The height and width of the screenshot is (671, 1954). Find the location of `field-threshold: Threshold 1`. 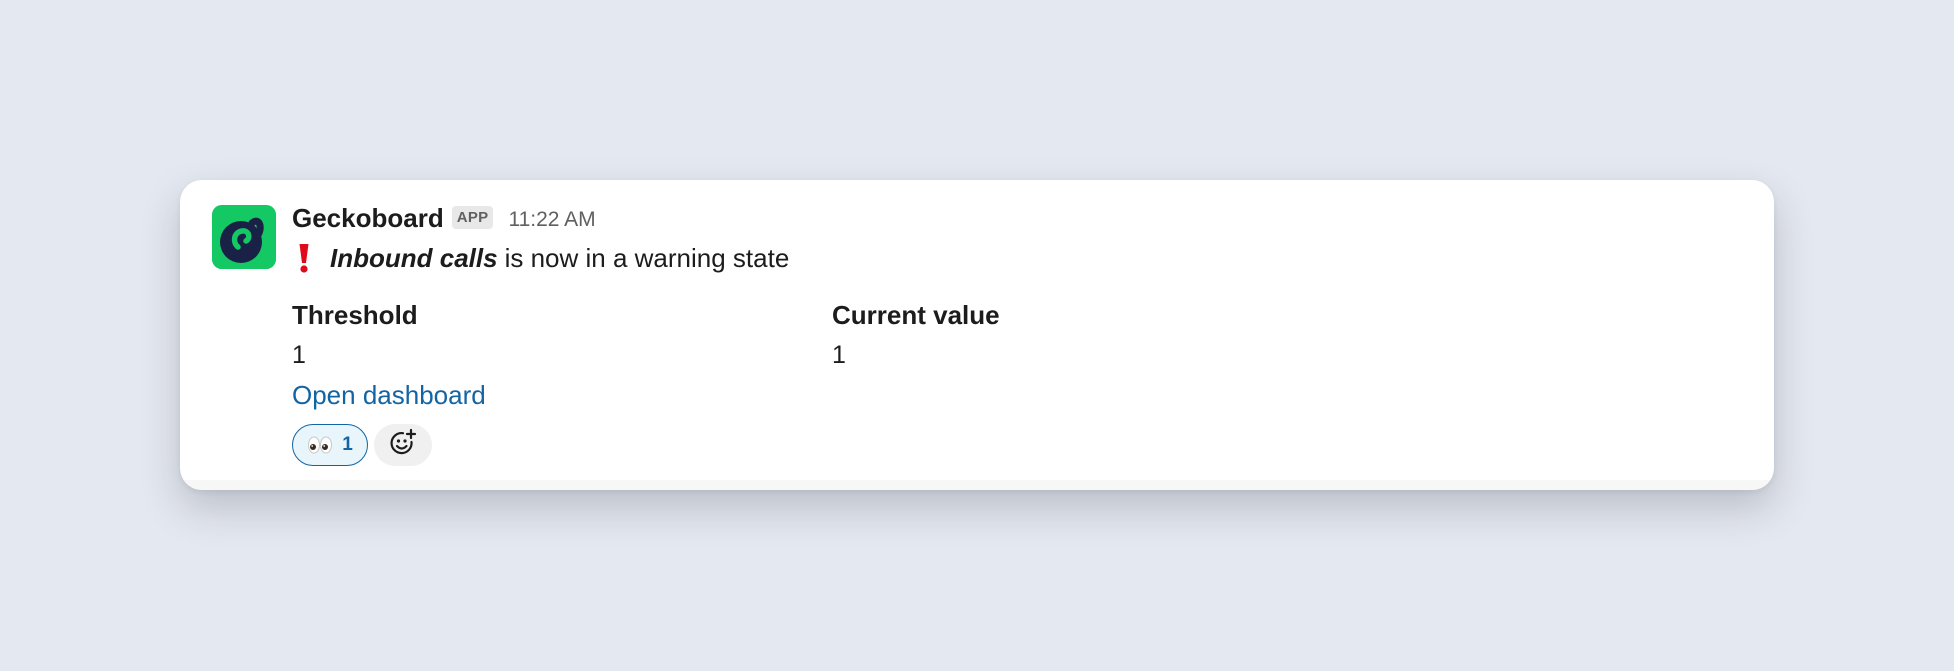

field-threshold: Threshold 1 is located at coordinates (355, 335).